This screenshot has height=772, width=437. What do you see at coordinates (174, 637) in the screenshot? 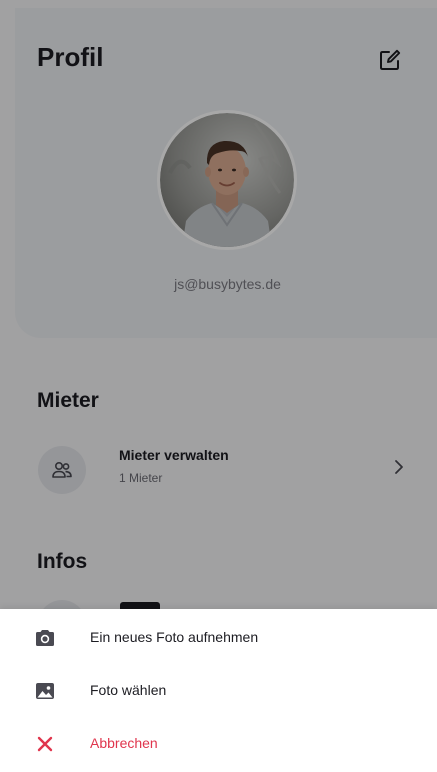
I see `take-photo-label: Ein neues Foto aufnehmen` at bounding box center [174, 637].